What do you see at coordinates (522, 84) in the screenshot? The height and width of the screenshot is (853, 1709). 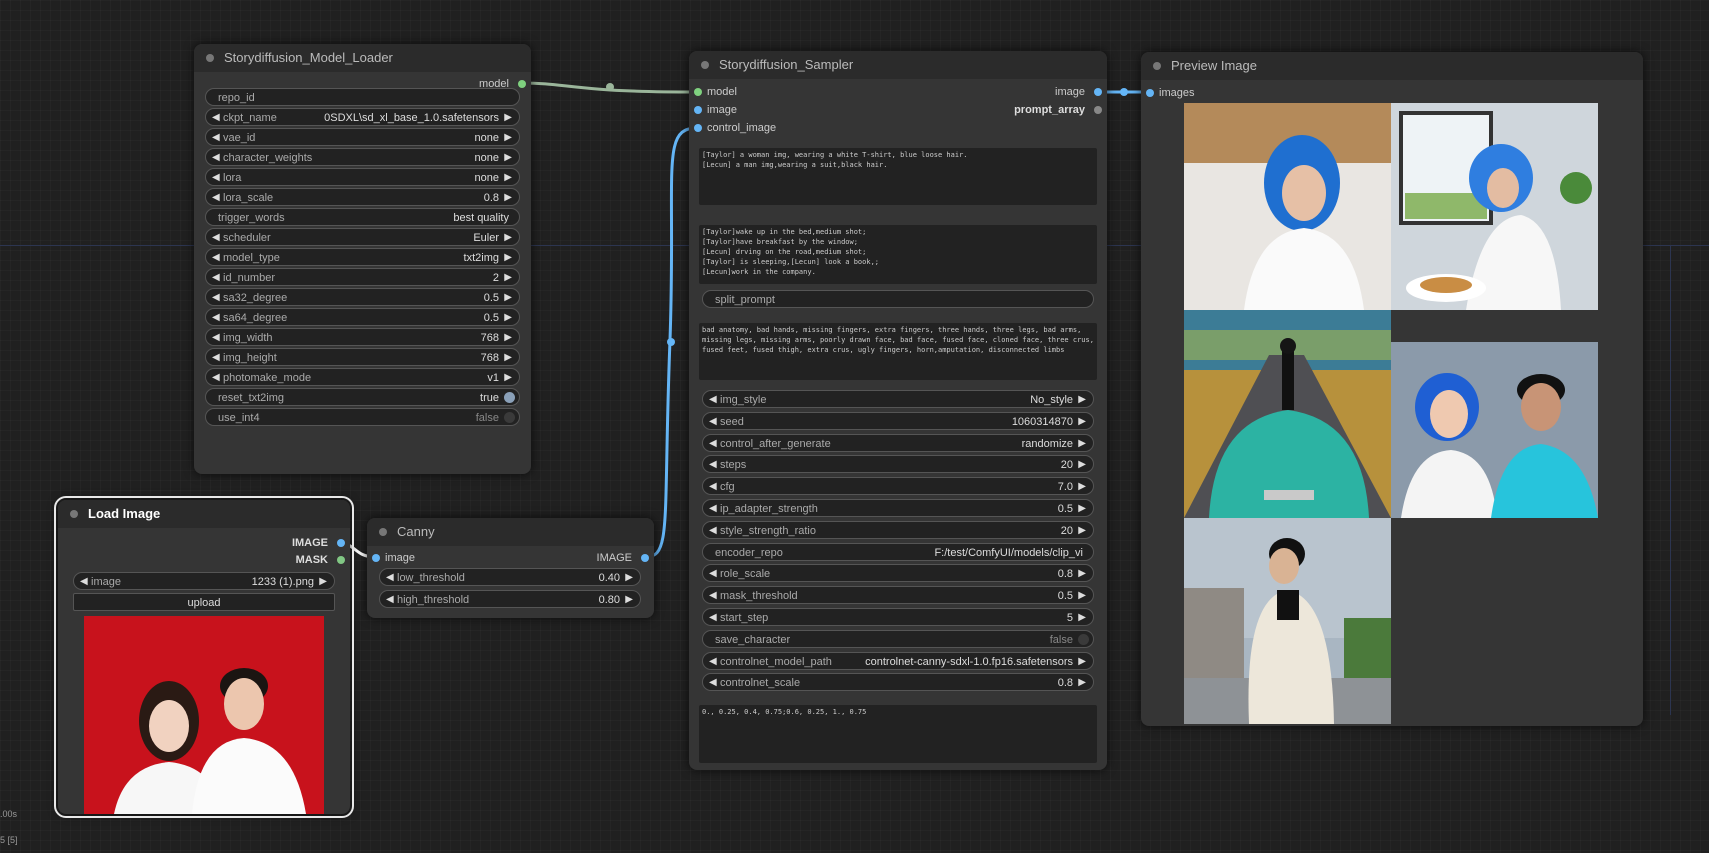 I see `model-output-dot-icon` at bounding box center [522, 84].